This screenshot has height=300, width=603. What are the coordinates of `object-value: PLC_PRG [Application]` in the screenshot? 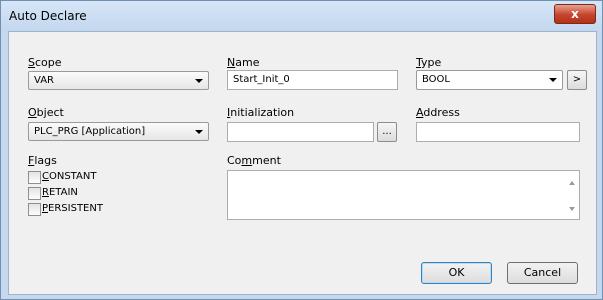 It's located at (90, 131).